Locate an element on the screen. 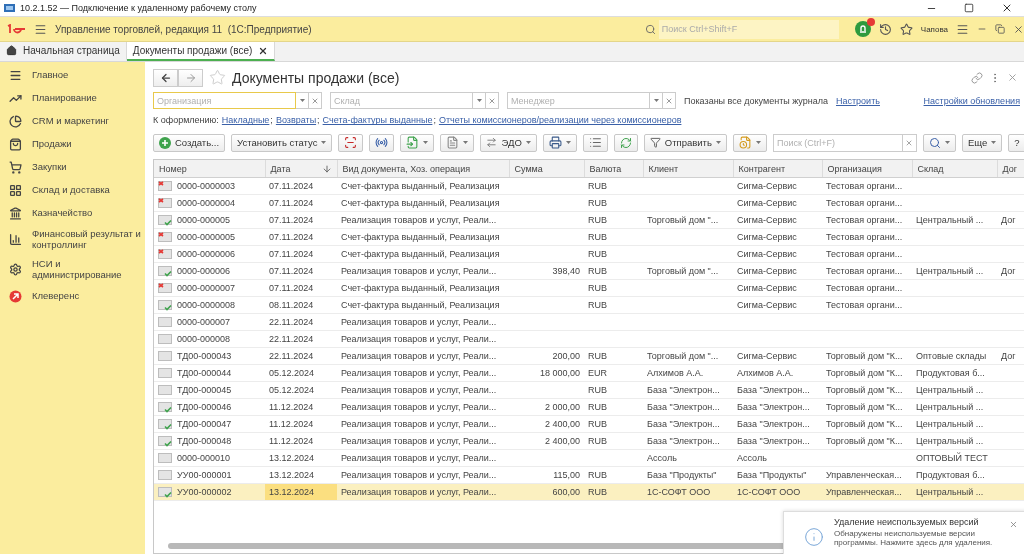  menu-icon is located at coordinates (40, 29).